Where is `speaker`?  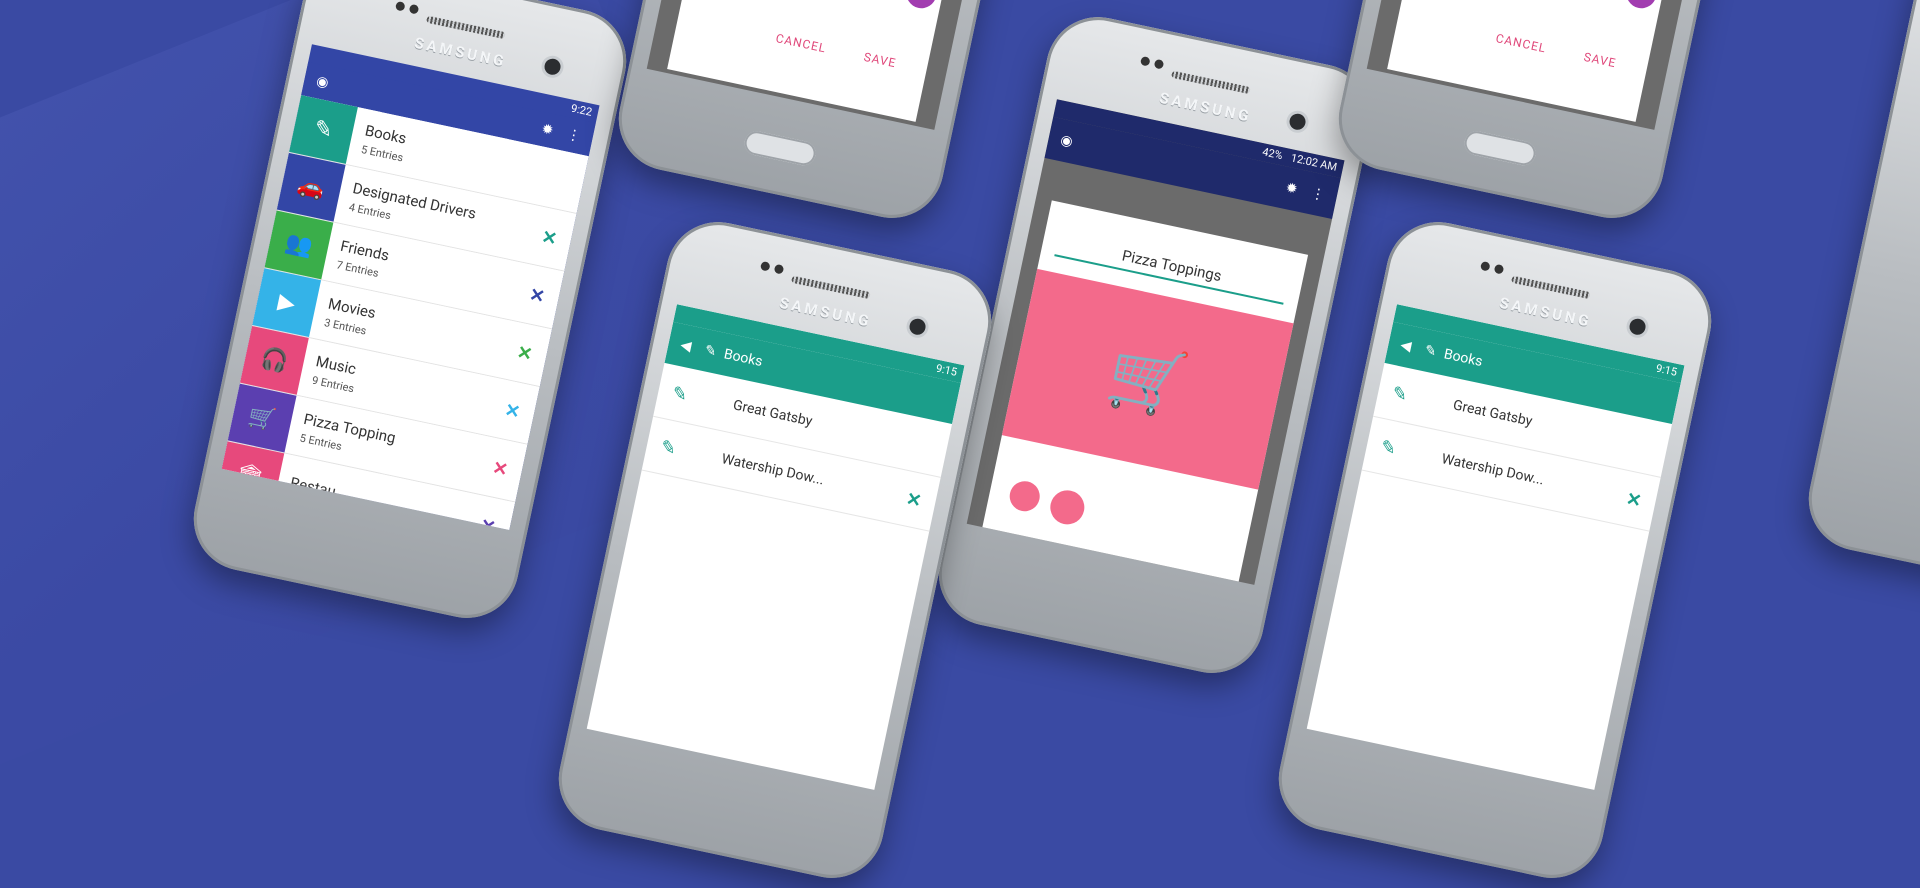
speaker is located at coordinates (465, 27).